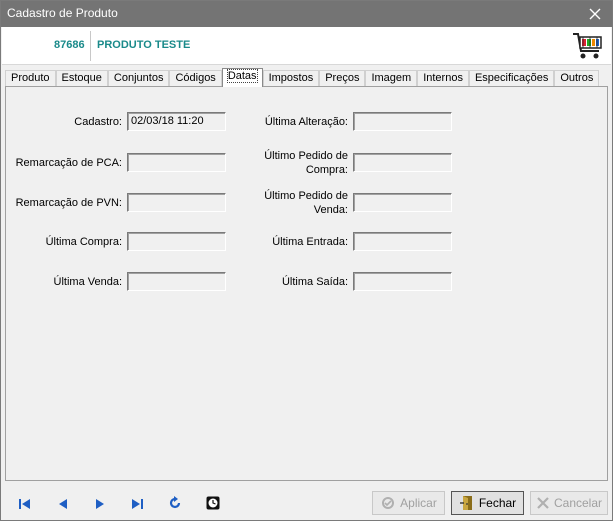 The image size is (613, 521). I want to click on shopping-cart-icon, so click(587, 46).